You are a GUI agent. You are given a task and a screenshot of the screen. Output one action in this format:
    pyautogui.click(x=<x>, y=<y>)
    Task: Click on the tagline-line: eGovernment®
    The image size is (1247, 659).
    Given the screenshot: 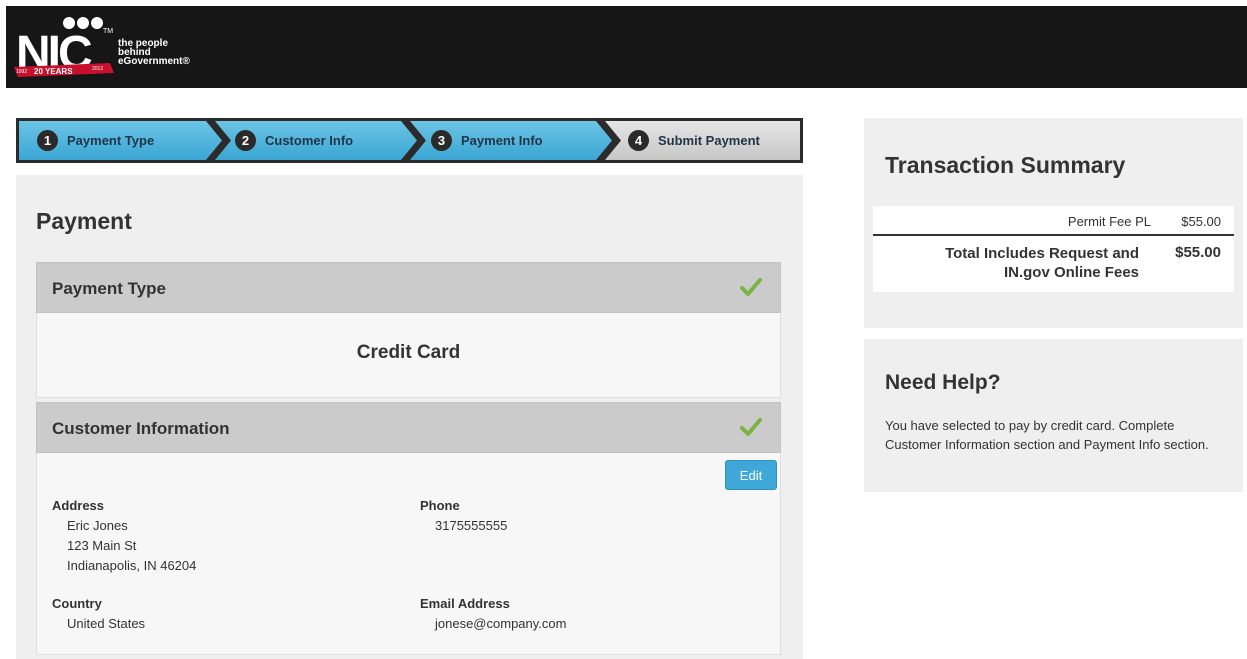 What is the action you would take?
    pyautogui.click(x=154, y=61)
    